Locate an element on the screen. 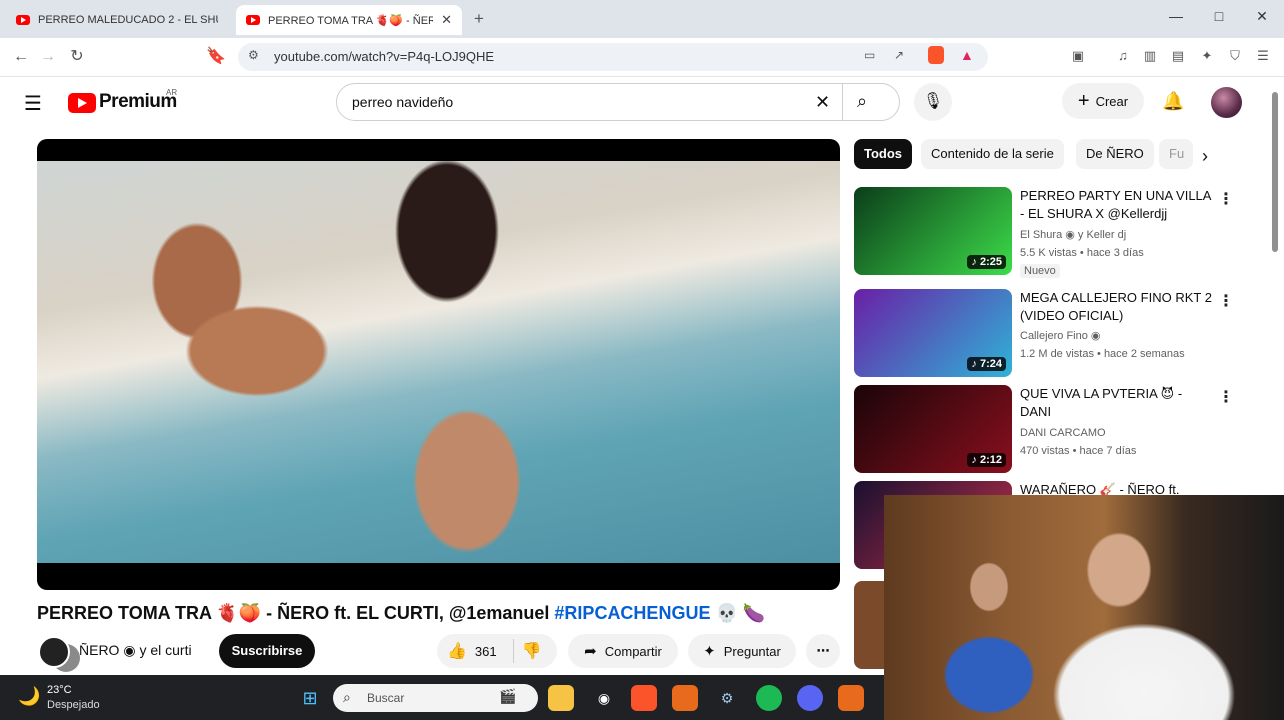  address-bar: ⚙ youtube.com/watch?v=P4q-LOJ9QHE ▭ ↗ ▲ is located at coordinates (613, 57).